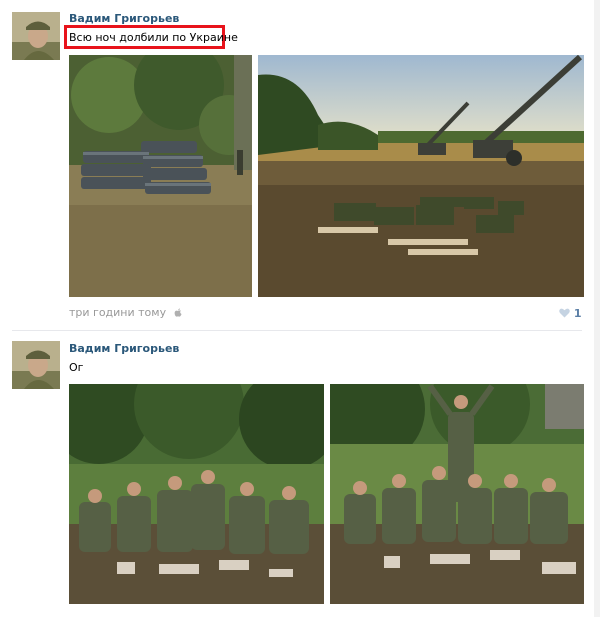  What do you see at coordinates (297, 330) in the screenshot?
I see `post-divider` at bounding box center [297, 330].